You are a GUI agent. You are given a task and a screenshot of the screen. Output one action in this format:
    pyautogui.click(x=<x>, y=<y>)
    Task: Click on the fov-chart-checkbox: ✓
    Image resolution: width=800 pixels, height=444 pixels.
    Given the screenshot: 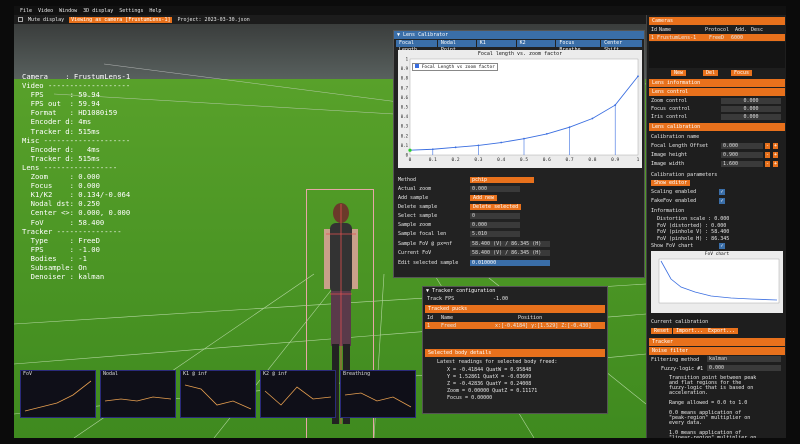 What is the action you would take?
    pyautogui.click(x=722, y=246)
    